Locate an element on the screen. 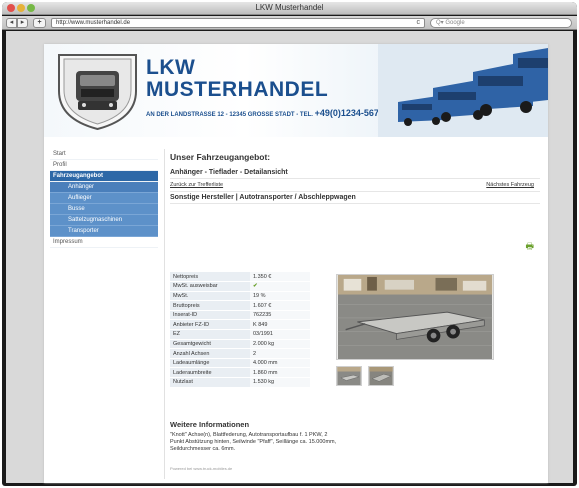 This screenshot has width=579, height=488. sidebar-item-impressum: Impressum is located at coordinates (104, 242).